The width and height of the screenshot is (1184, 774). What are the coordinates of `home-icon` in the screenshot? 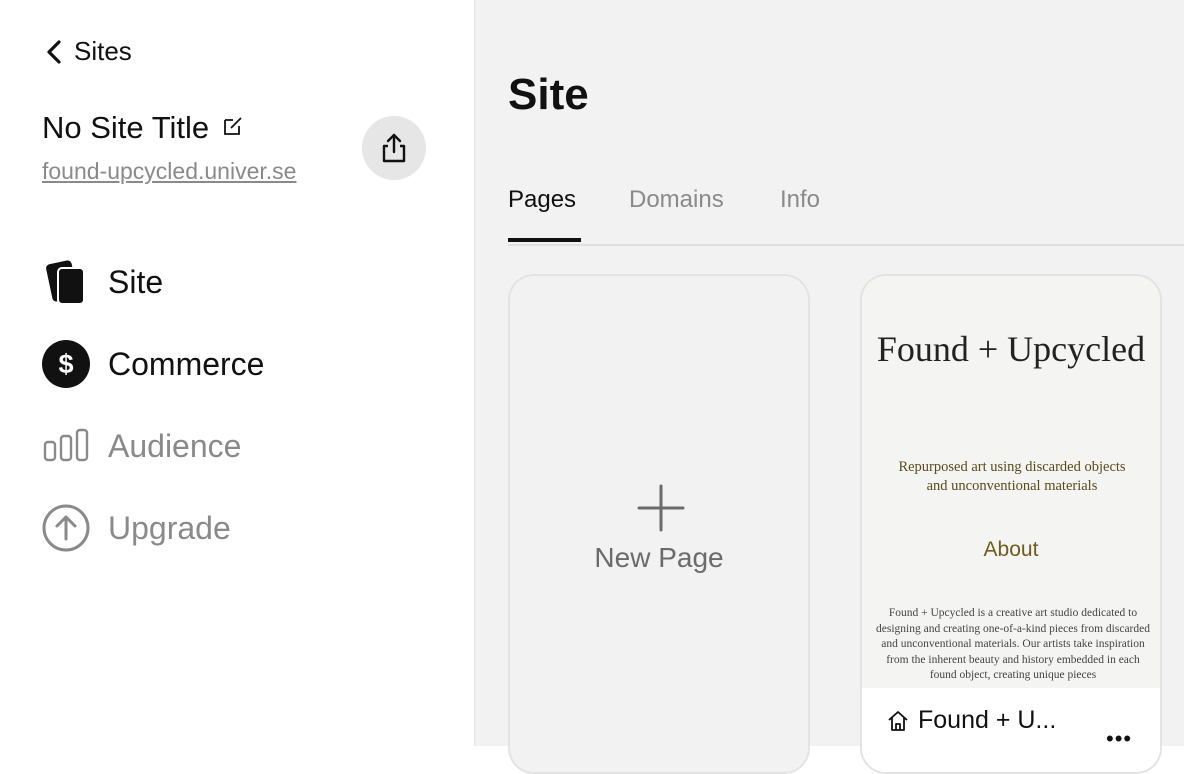 It's located at (898, 720).